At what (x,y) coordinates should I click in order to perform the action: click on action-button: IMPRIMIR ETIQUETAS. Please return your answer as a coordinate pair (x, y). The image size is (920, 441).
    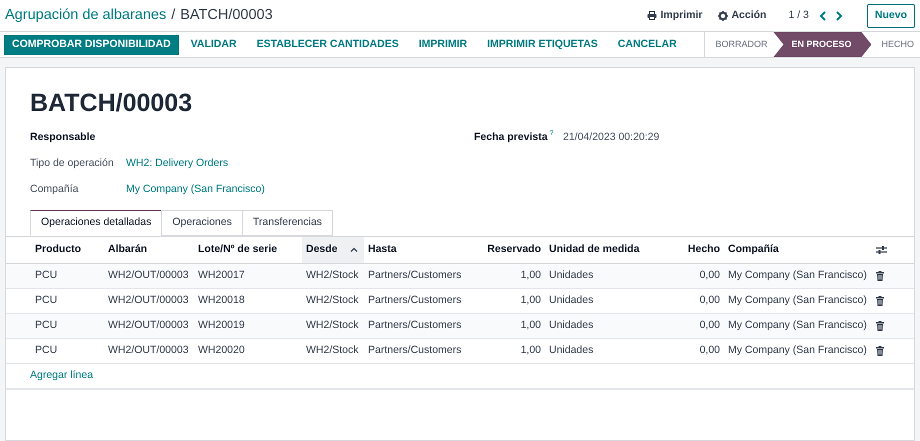
    Looking at the image, I should click on (542, 44).